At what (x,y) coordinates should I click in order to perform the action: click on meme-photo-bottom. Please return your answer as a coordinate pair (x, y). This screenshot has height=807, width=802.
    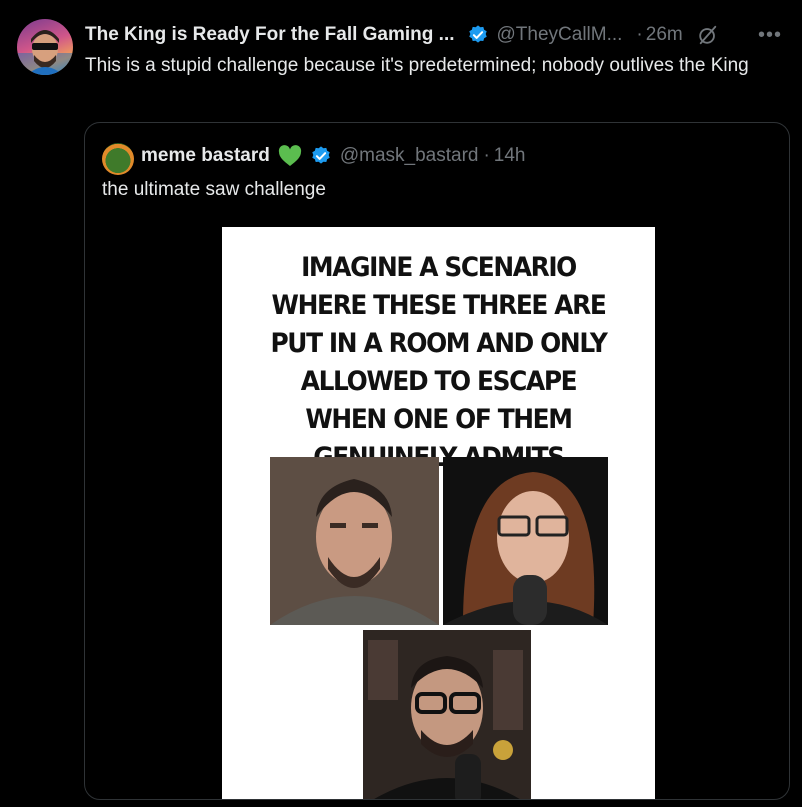
    Looking at the image, I should click on (447, 714).